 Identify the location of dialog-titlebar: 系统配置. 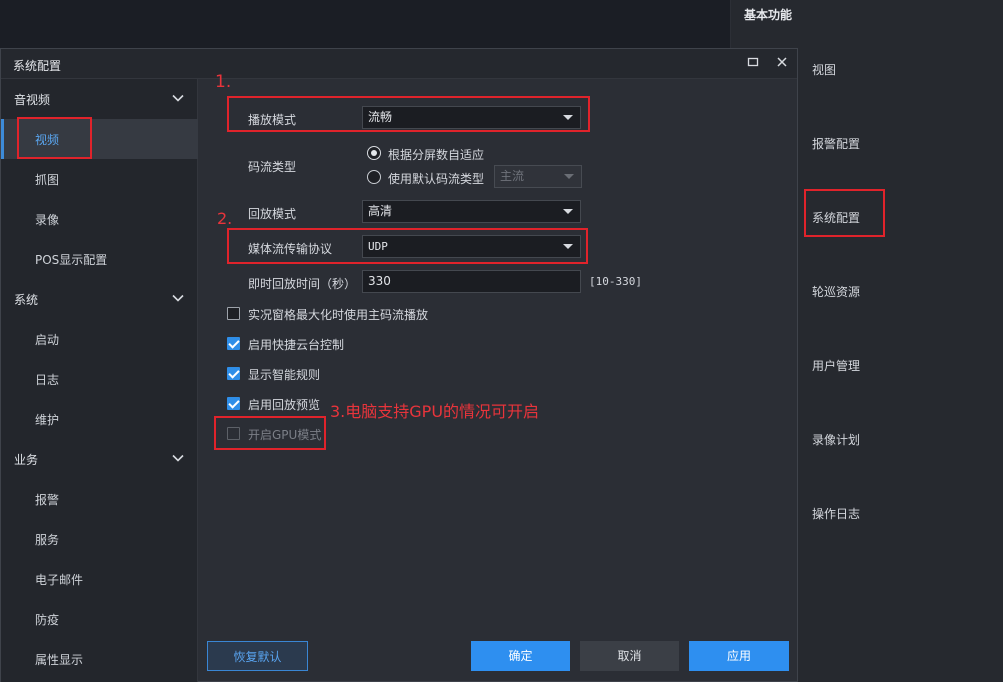
(399, 64).